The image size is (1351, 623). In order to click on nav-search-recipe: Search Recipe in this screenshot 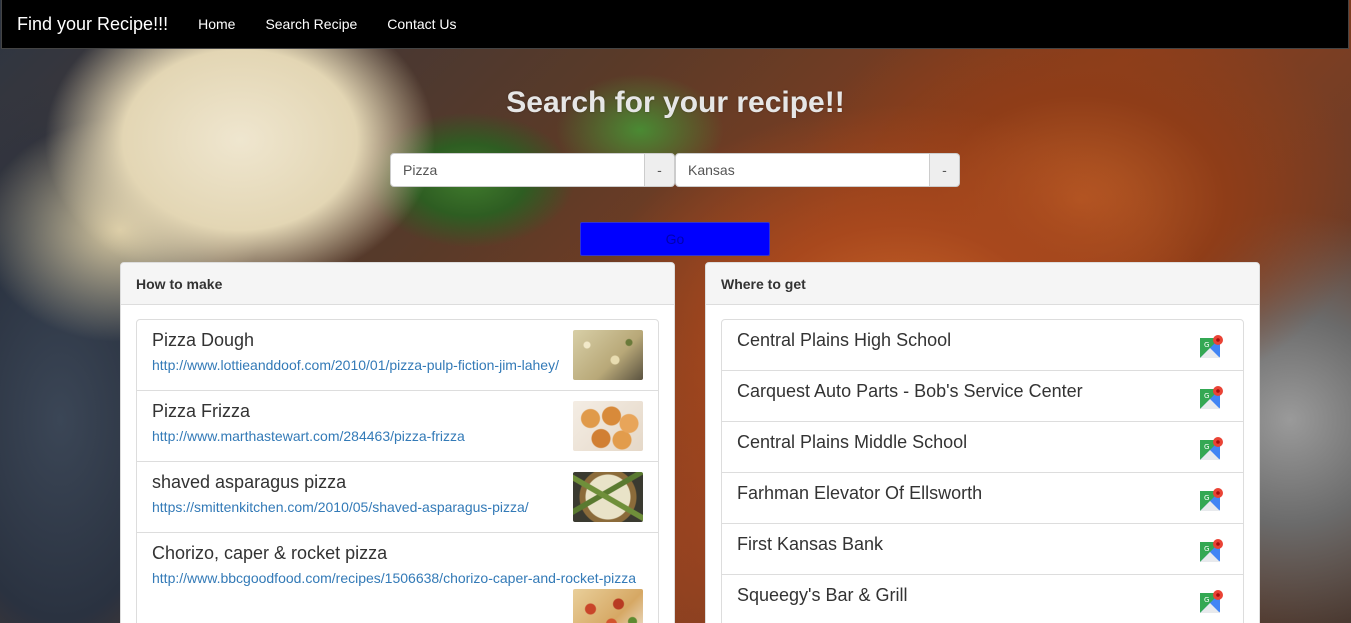, I will do `click(311, 24)`.